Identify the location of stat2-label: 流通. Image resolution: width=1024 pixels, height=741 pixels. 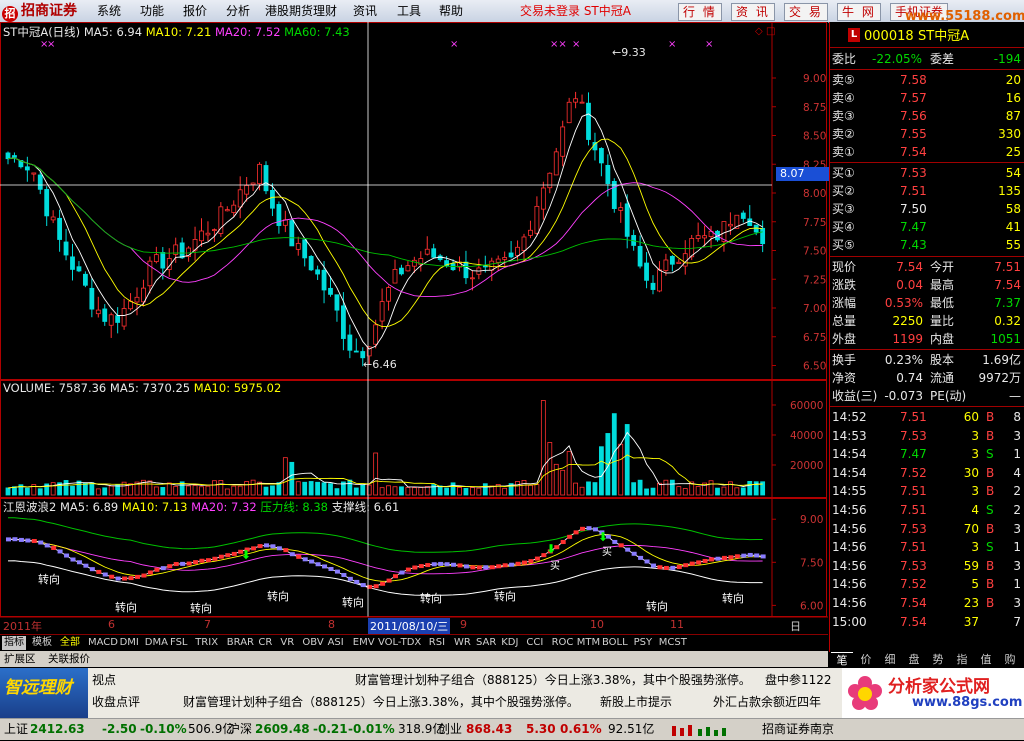
(942, 378).